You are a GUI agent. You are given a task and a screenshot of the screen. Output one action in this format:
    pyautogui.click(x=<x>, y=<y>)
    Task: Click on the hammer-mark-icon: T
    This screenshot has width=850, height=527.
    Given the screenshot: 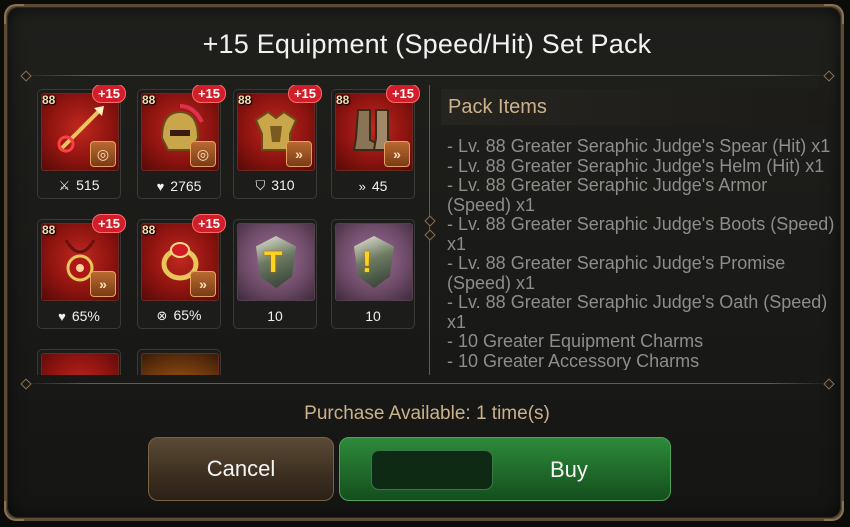 What is the action you would take?
    pyautogui.click(x=273, y=262)
    